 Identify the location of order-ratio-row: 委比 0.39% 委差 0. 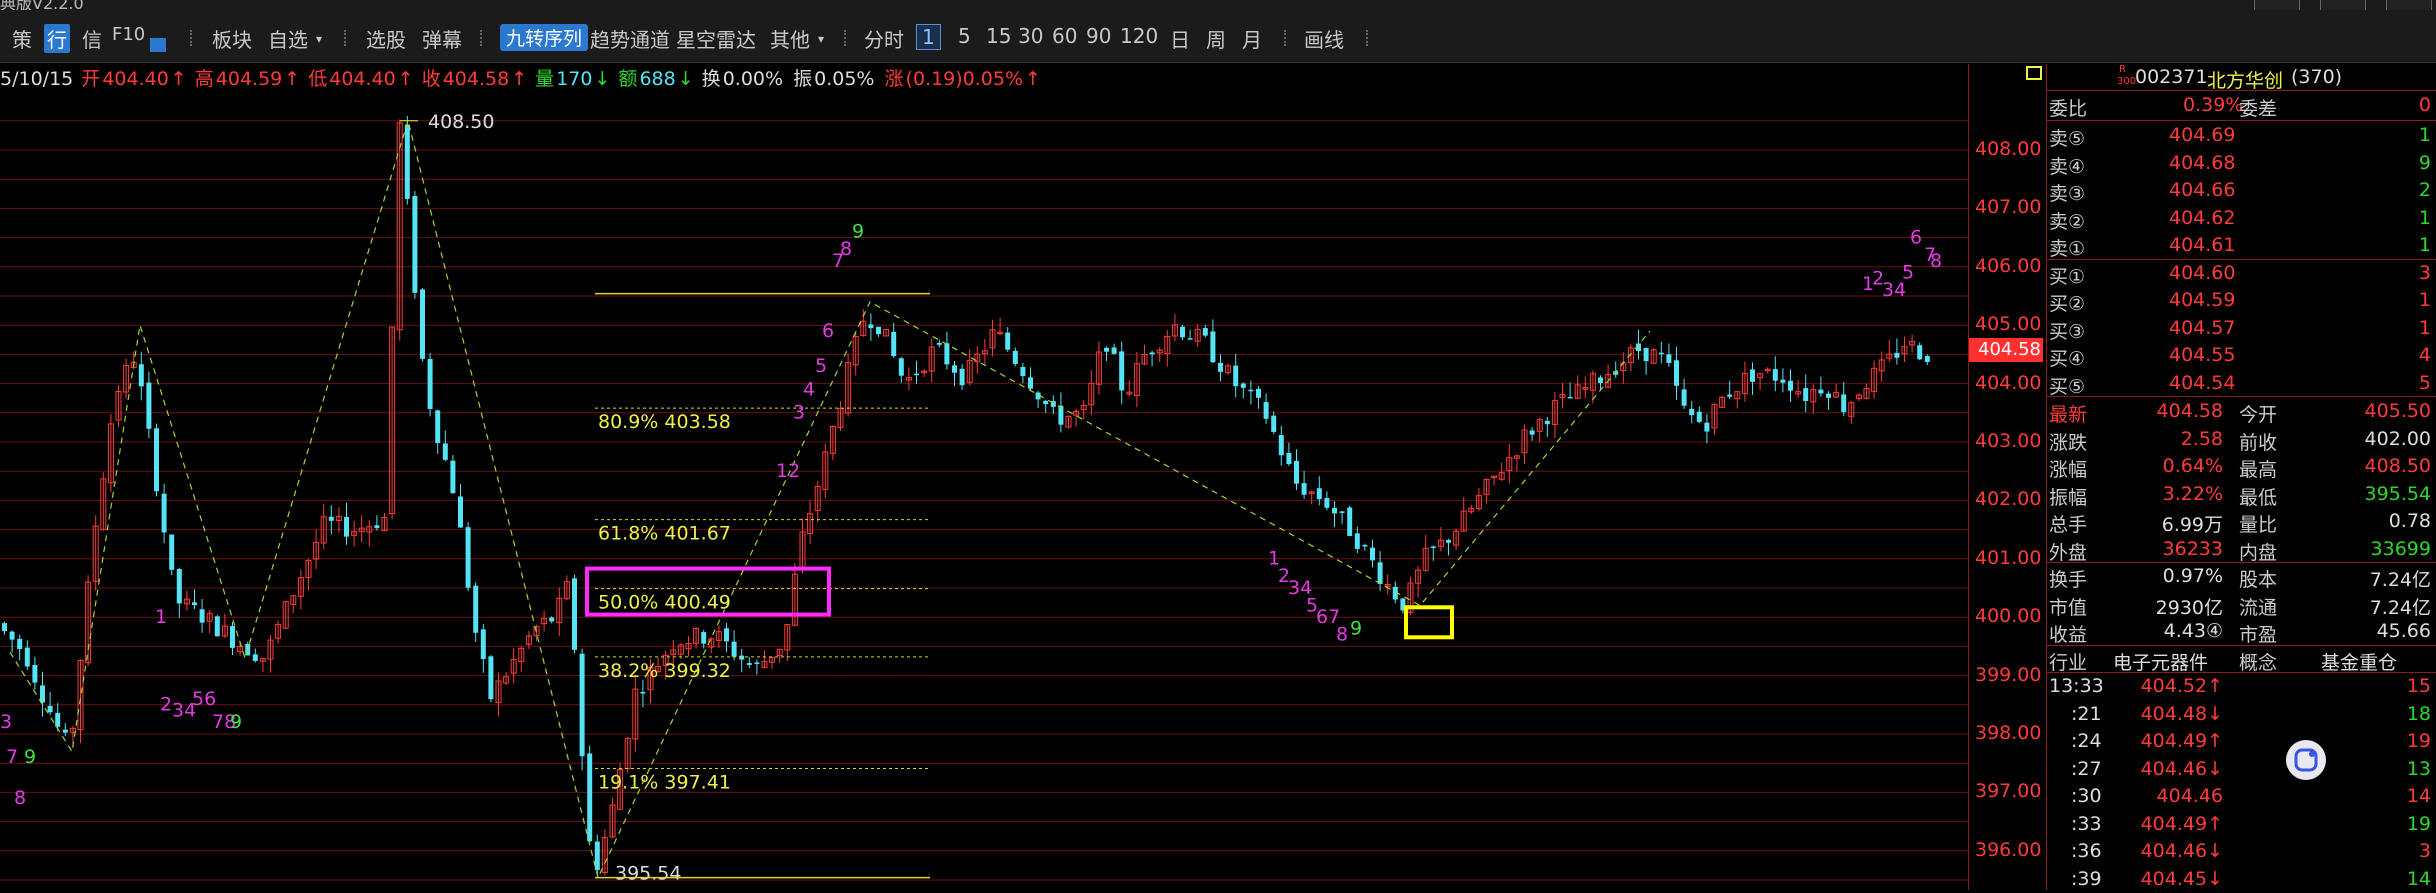
(2241, 106).